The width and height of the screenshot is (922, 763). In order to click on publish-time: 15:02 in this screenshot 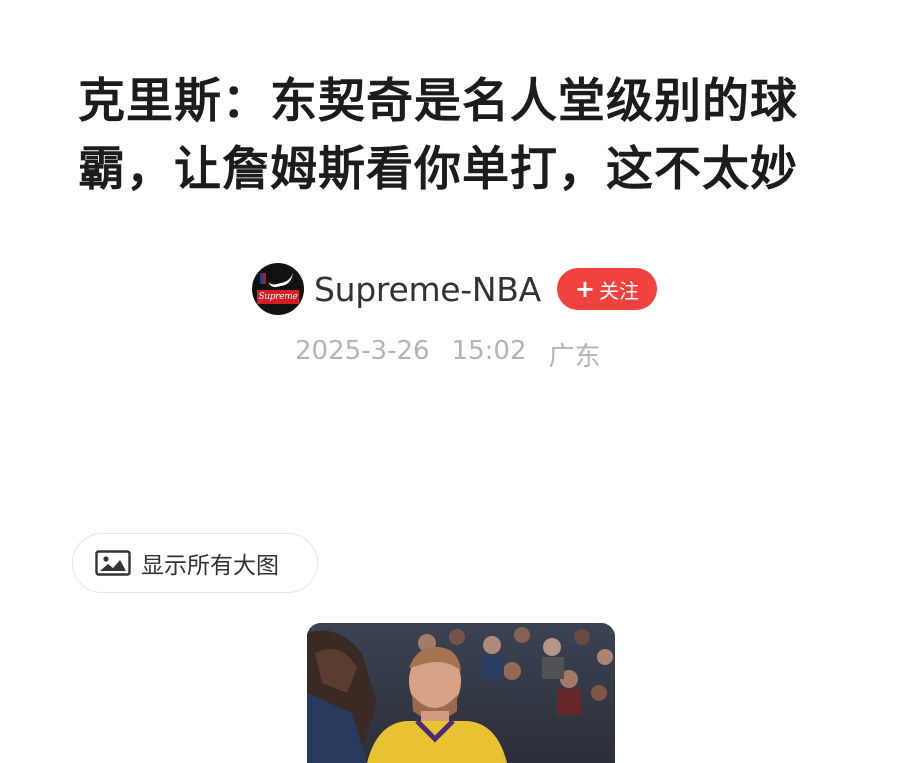, I will do `click(489, 351)`.